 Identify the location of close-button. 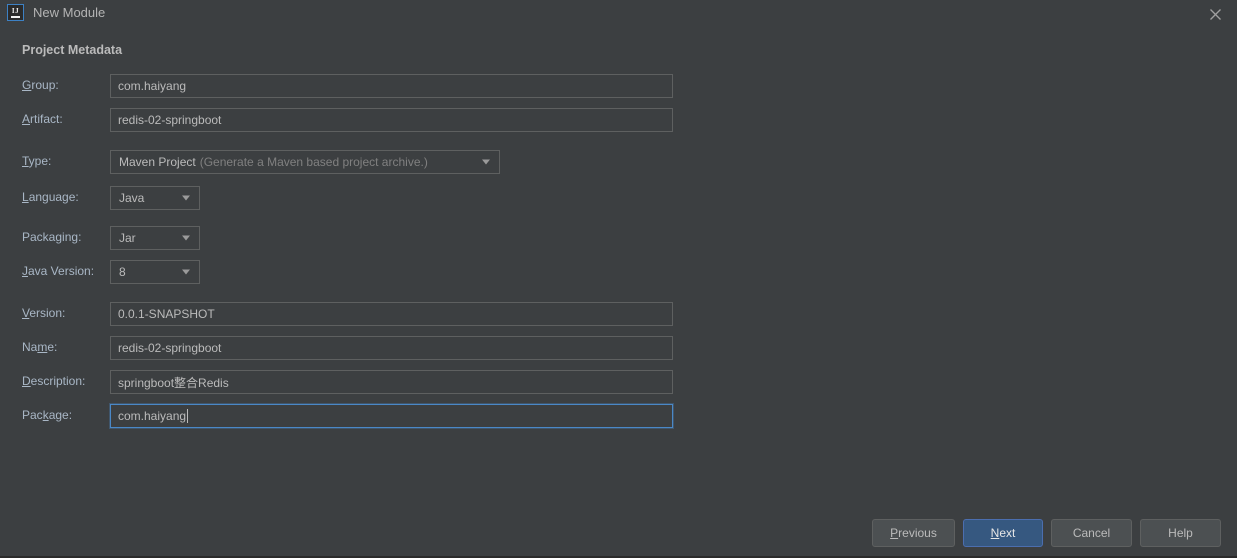
(1215, 14).